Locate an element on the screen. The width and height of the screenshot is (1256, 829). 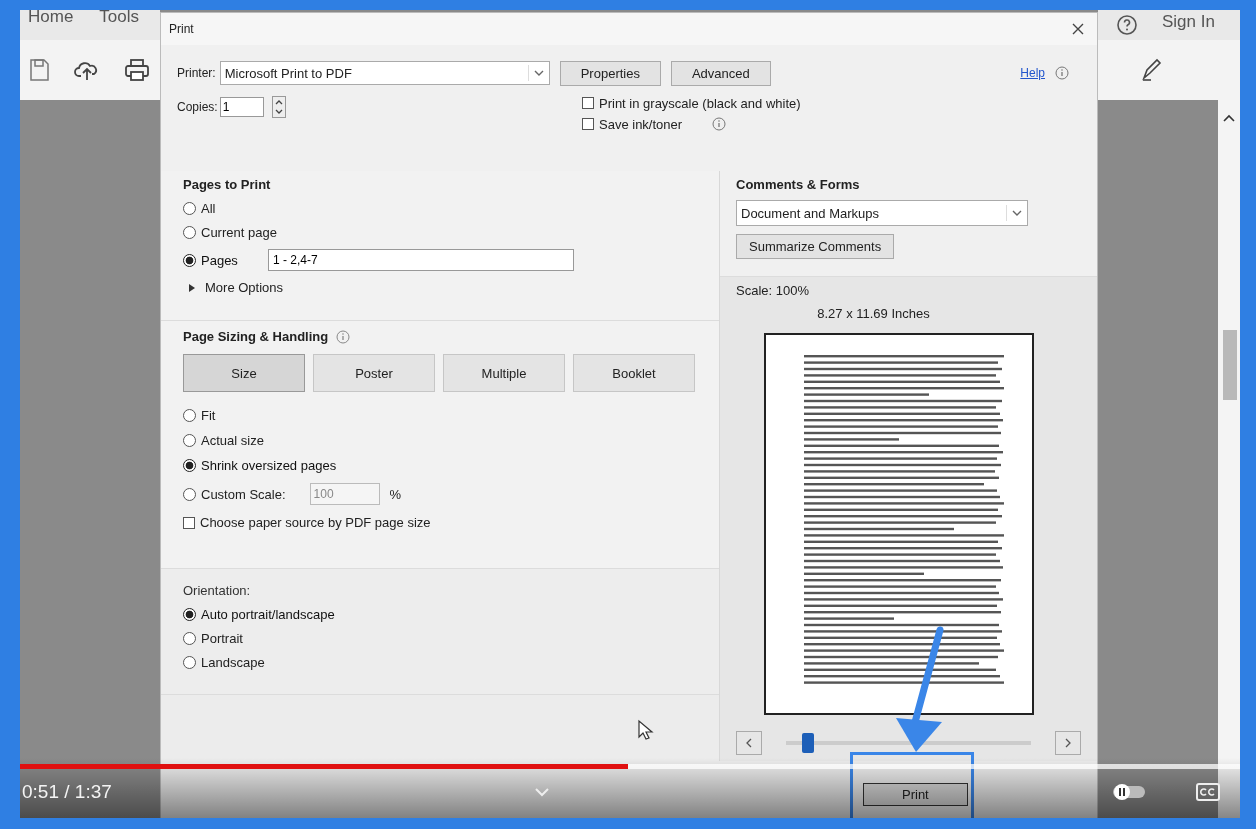
section-heading: Pages to Print is located at coordinates (227, 185).